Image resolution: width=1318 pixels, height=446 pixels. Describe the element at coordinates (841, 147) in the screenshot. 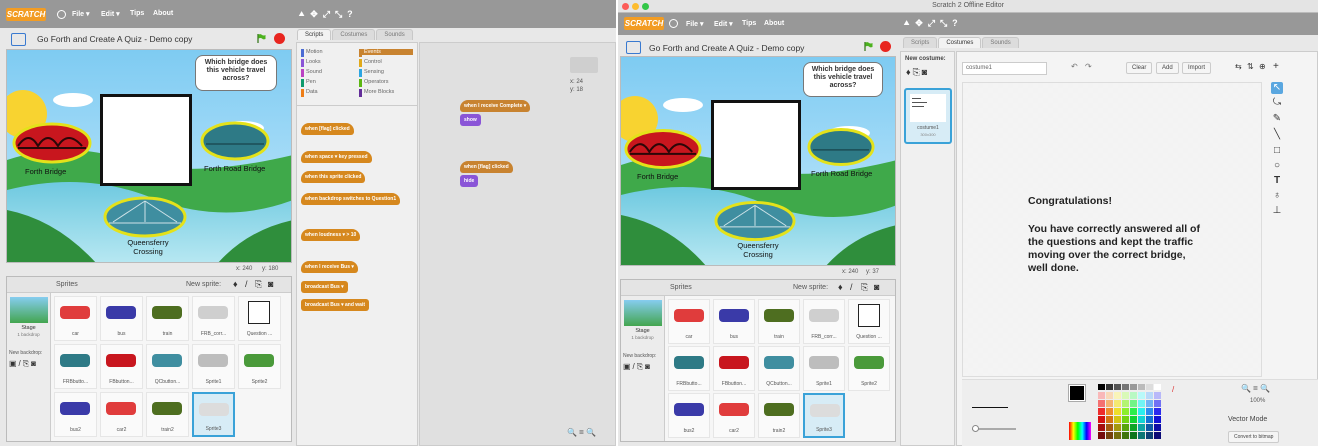

I see `forth-road-bridge-button-right` at that location.